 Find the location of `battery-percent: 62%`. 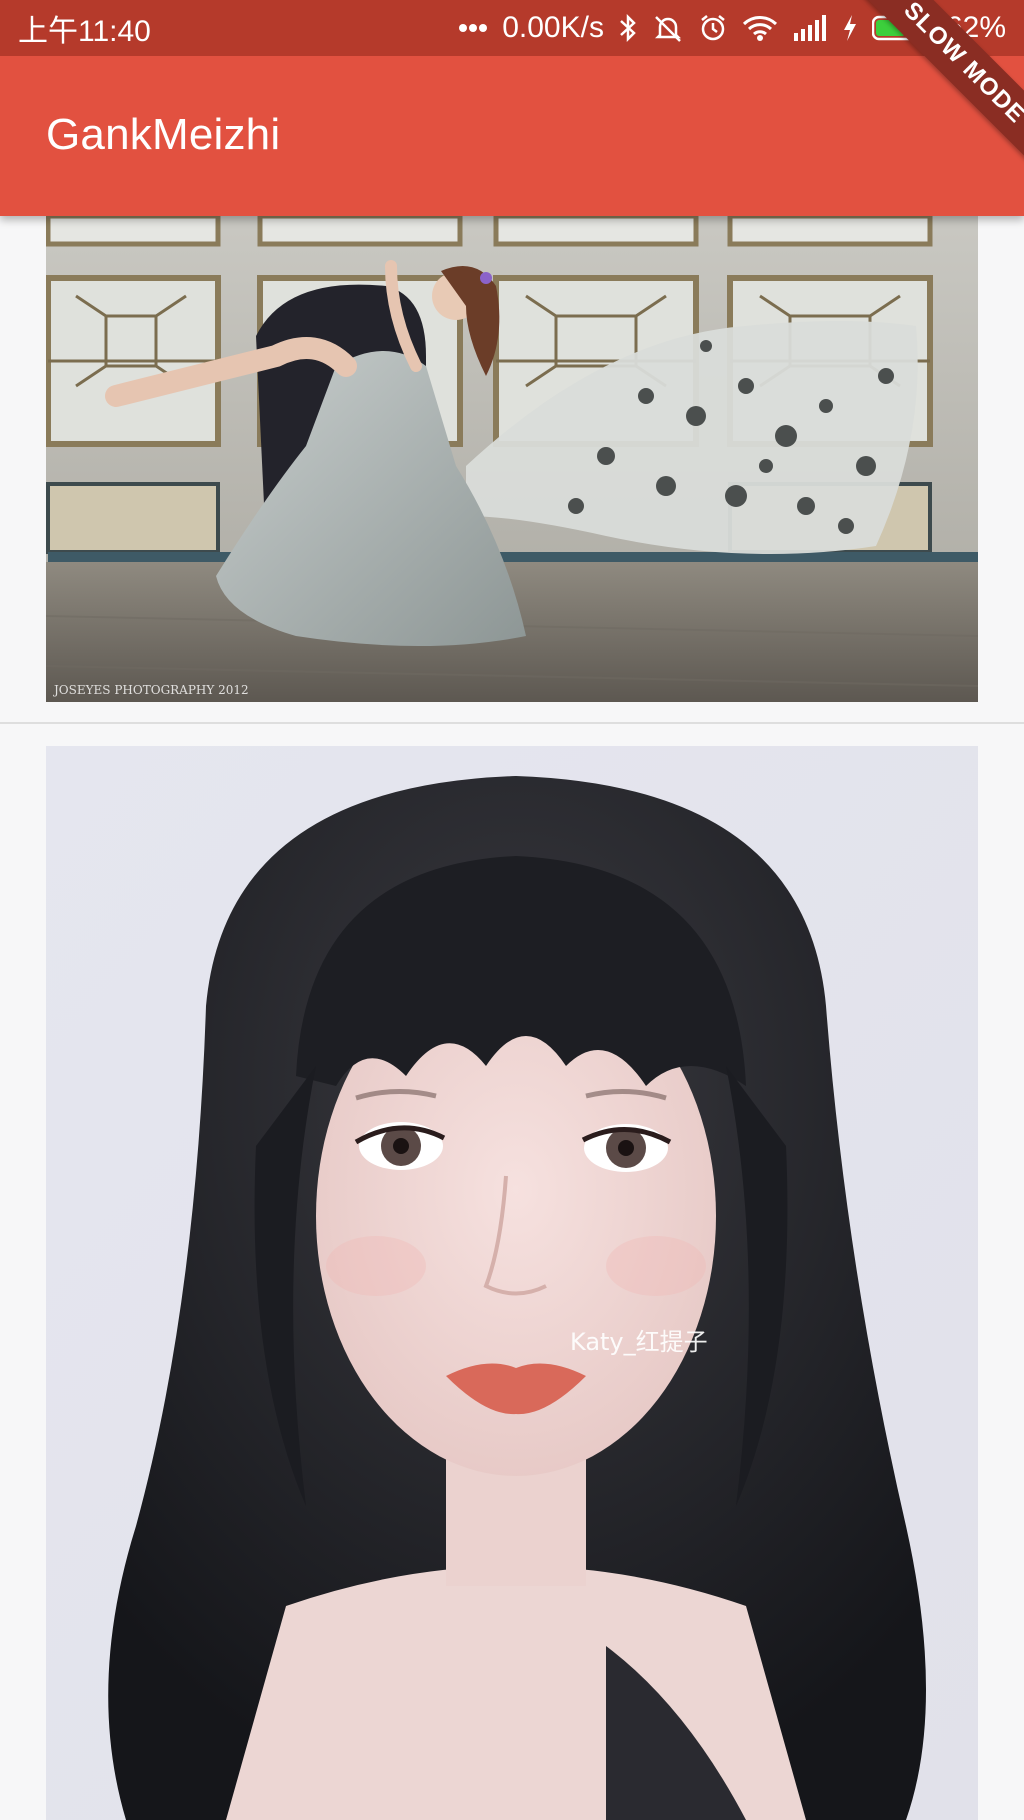

battery-percent: 62% is located at coordinates (975, 27).